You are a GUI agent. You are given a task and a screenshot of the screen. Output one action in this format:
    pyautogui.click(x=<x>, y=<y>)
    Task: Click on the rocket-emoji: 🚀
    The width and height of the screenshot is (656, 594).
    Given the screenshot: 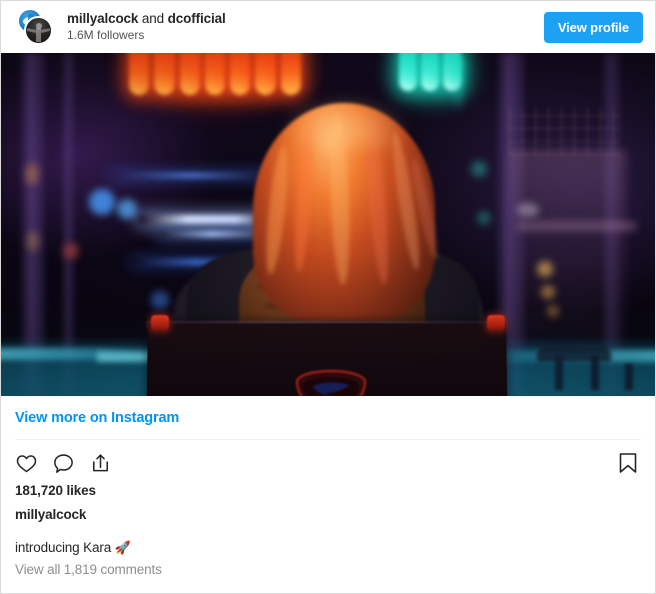 What is the action you would take?
    pyautogui.click(x=122, y=547)
    